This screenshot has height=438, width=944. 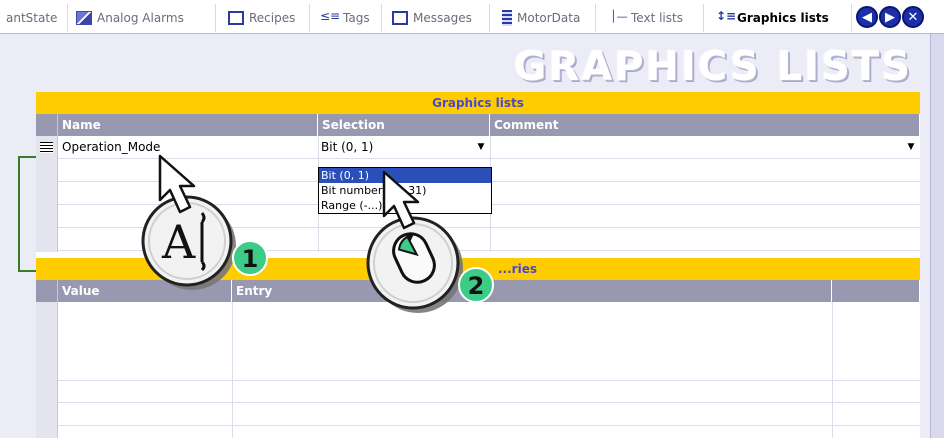 I want to click on text-list-icon, so click(x=619, y=17).